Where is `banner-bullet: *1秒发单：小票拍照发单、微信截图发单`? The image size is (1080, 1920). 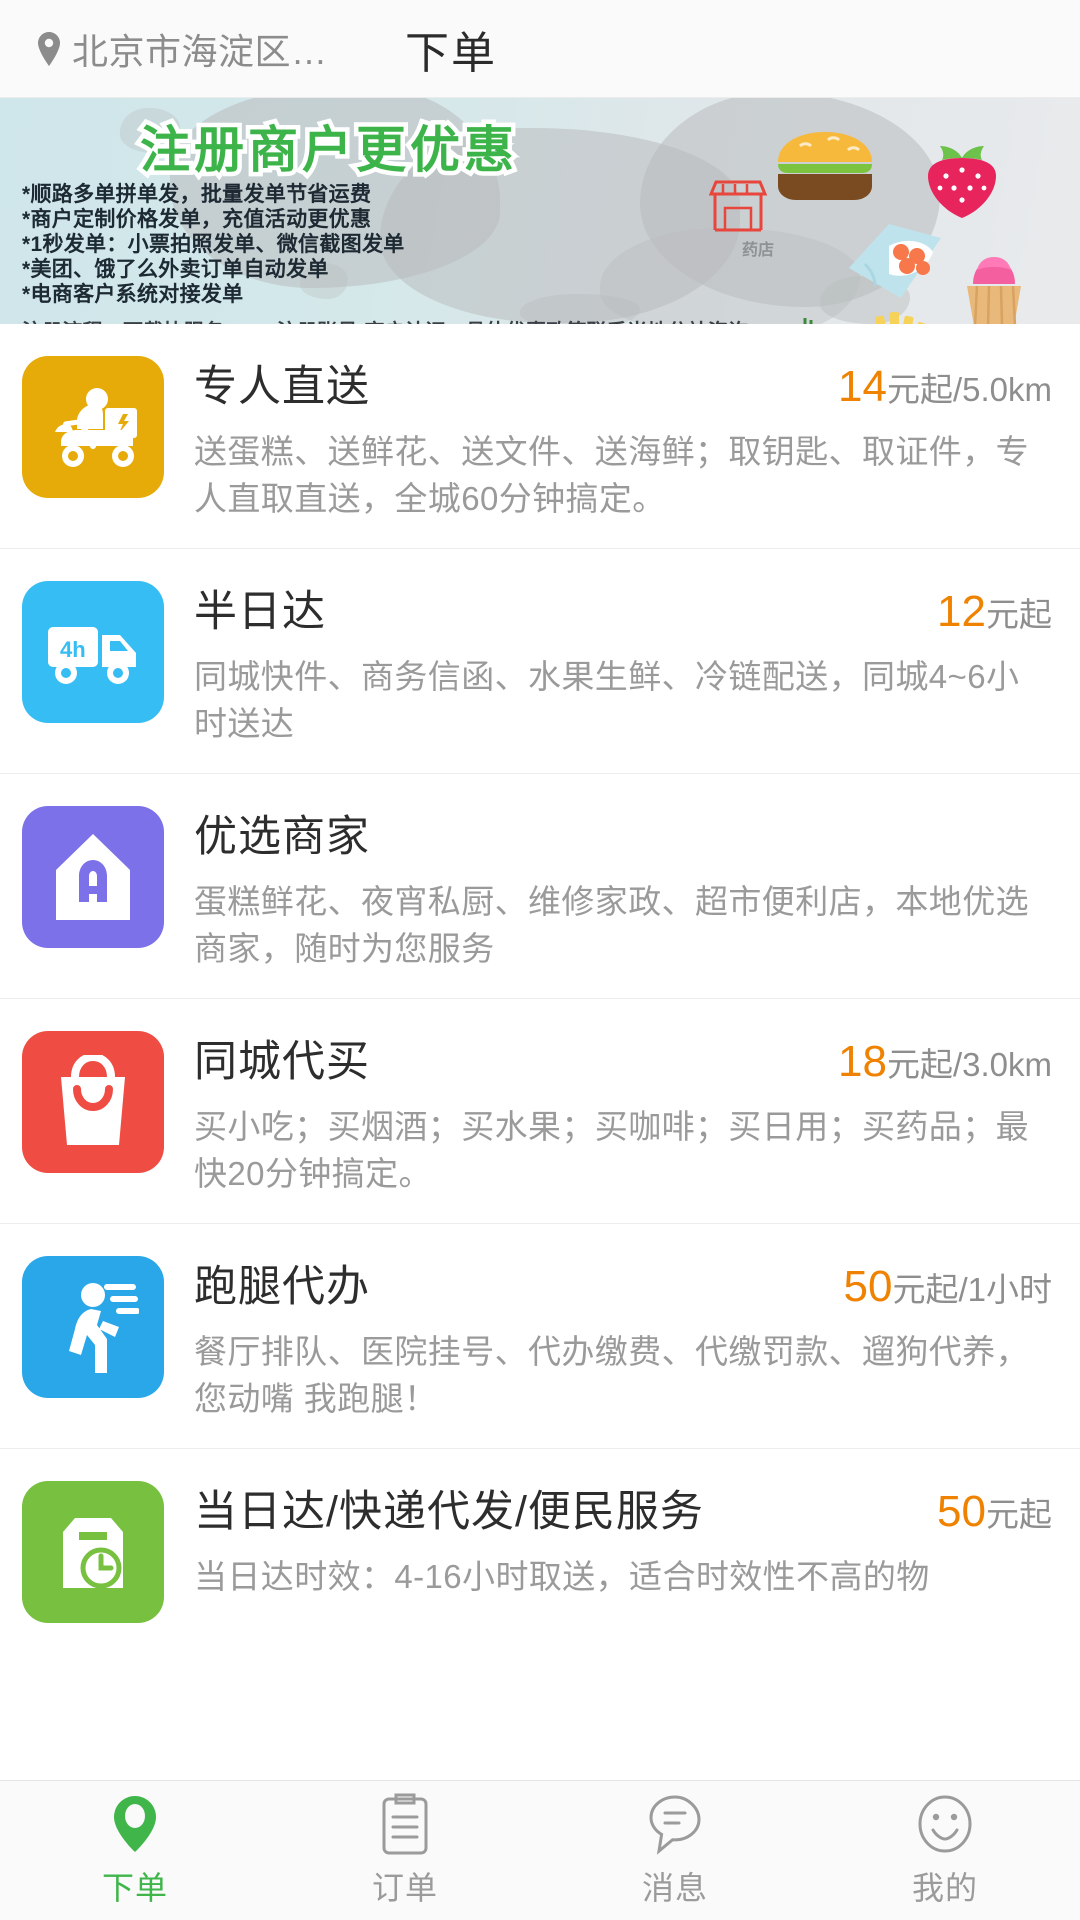 banner-bullet: *1秒发单：小票拍照发单、微信截图发单 is located at coordinates (213, 244).